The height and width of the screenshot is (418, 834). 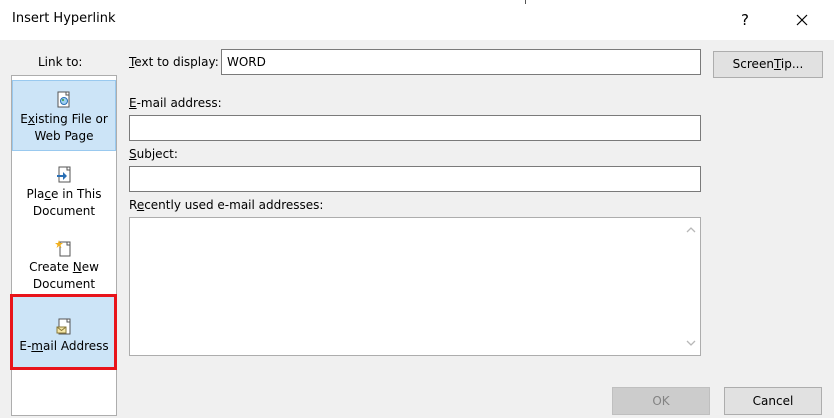 I want to click on email-address-label: E-mail address:, so click(x=175, y=103).